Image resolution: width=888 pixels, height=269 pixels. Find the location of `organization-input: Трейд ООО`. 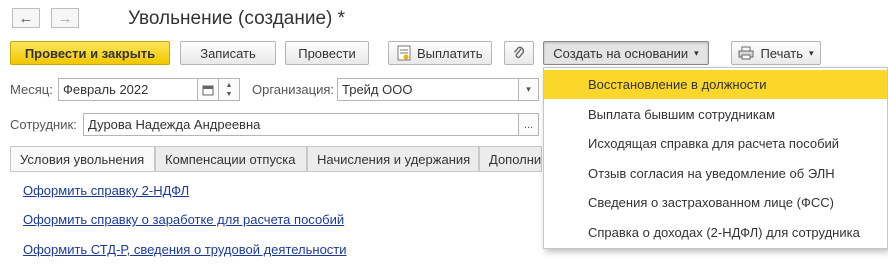

organization-input: Трейд ООО is located at coordinates (428, 89).